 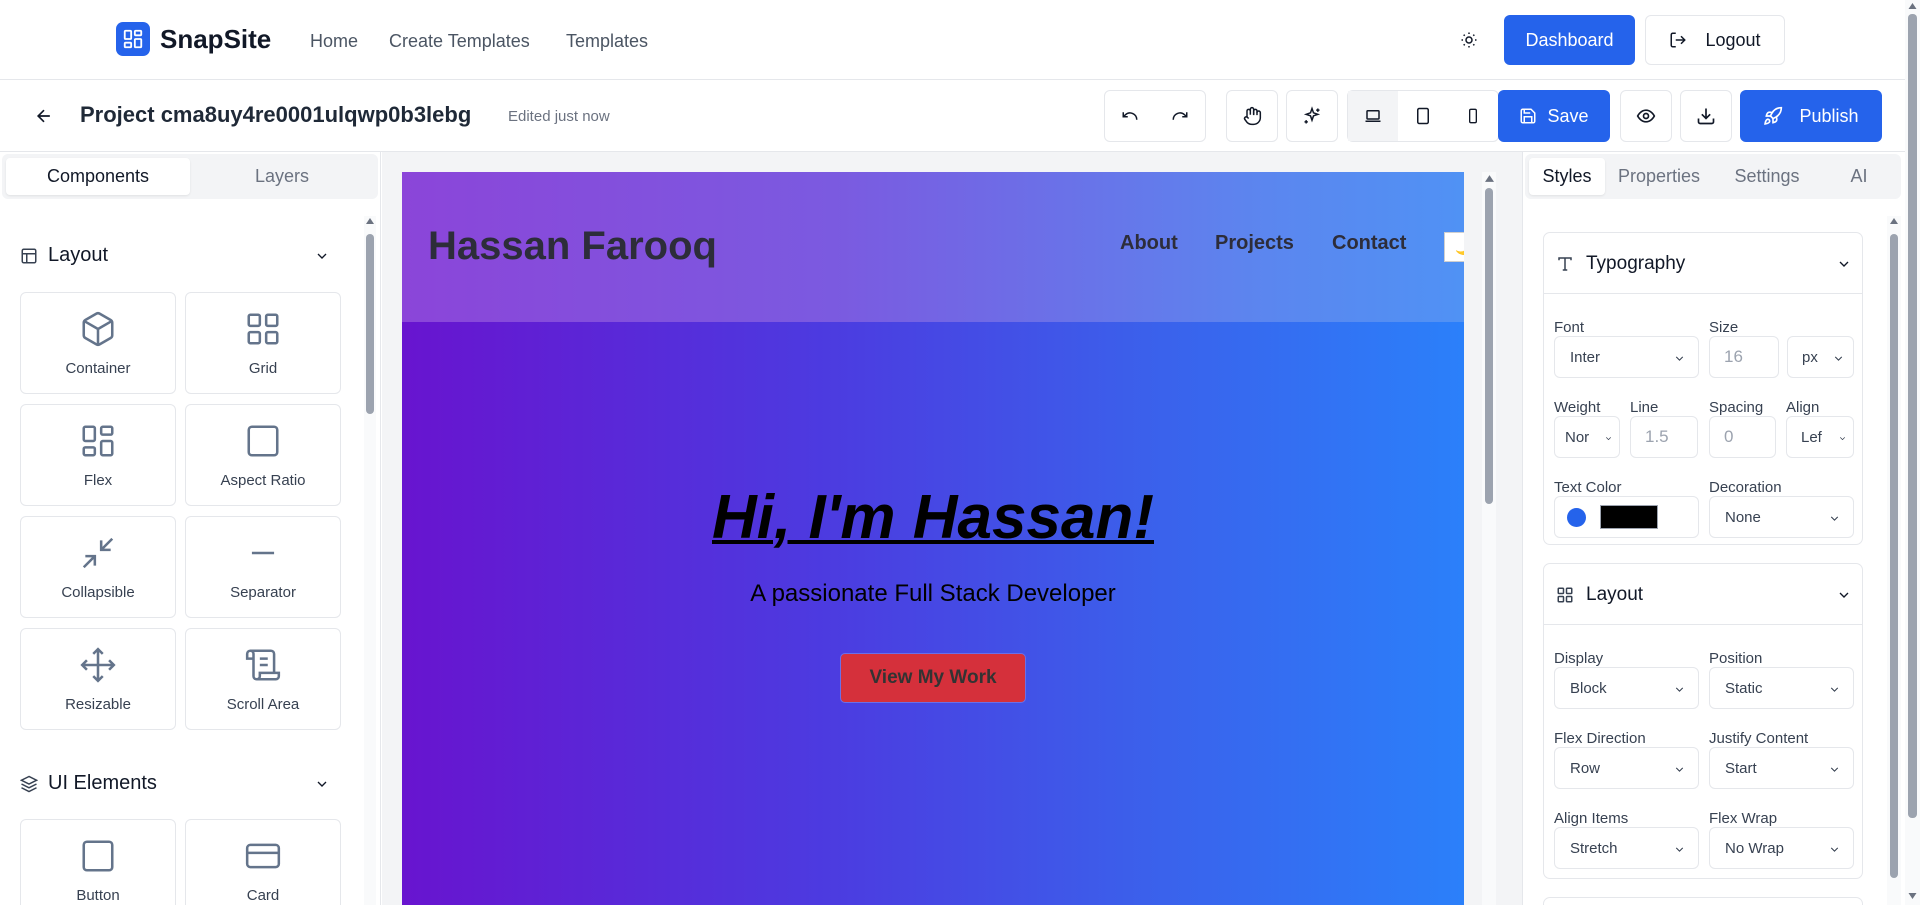 What do you see at coordinates (1569, 327) in the screenshot?
I see `font-label: Font` at bounding box center [1569, 327].